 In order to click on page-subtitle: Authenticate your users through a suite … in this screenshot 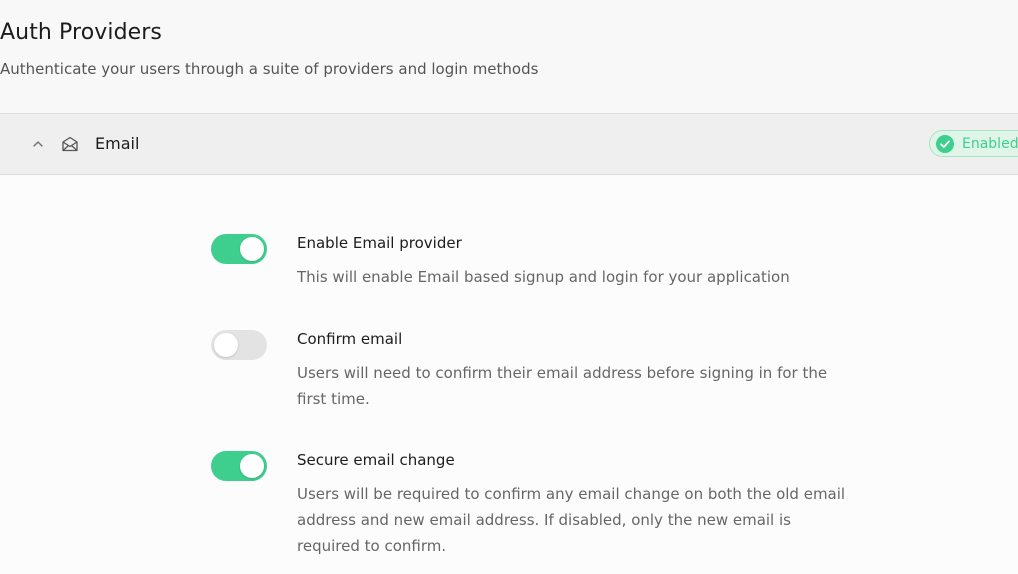, I will do `click(269, 69)`.